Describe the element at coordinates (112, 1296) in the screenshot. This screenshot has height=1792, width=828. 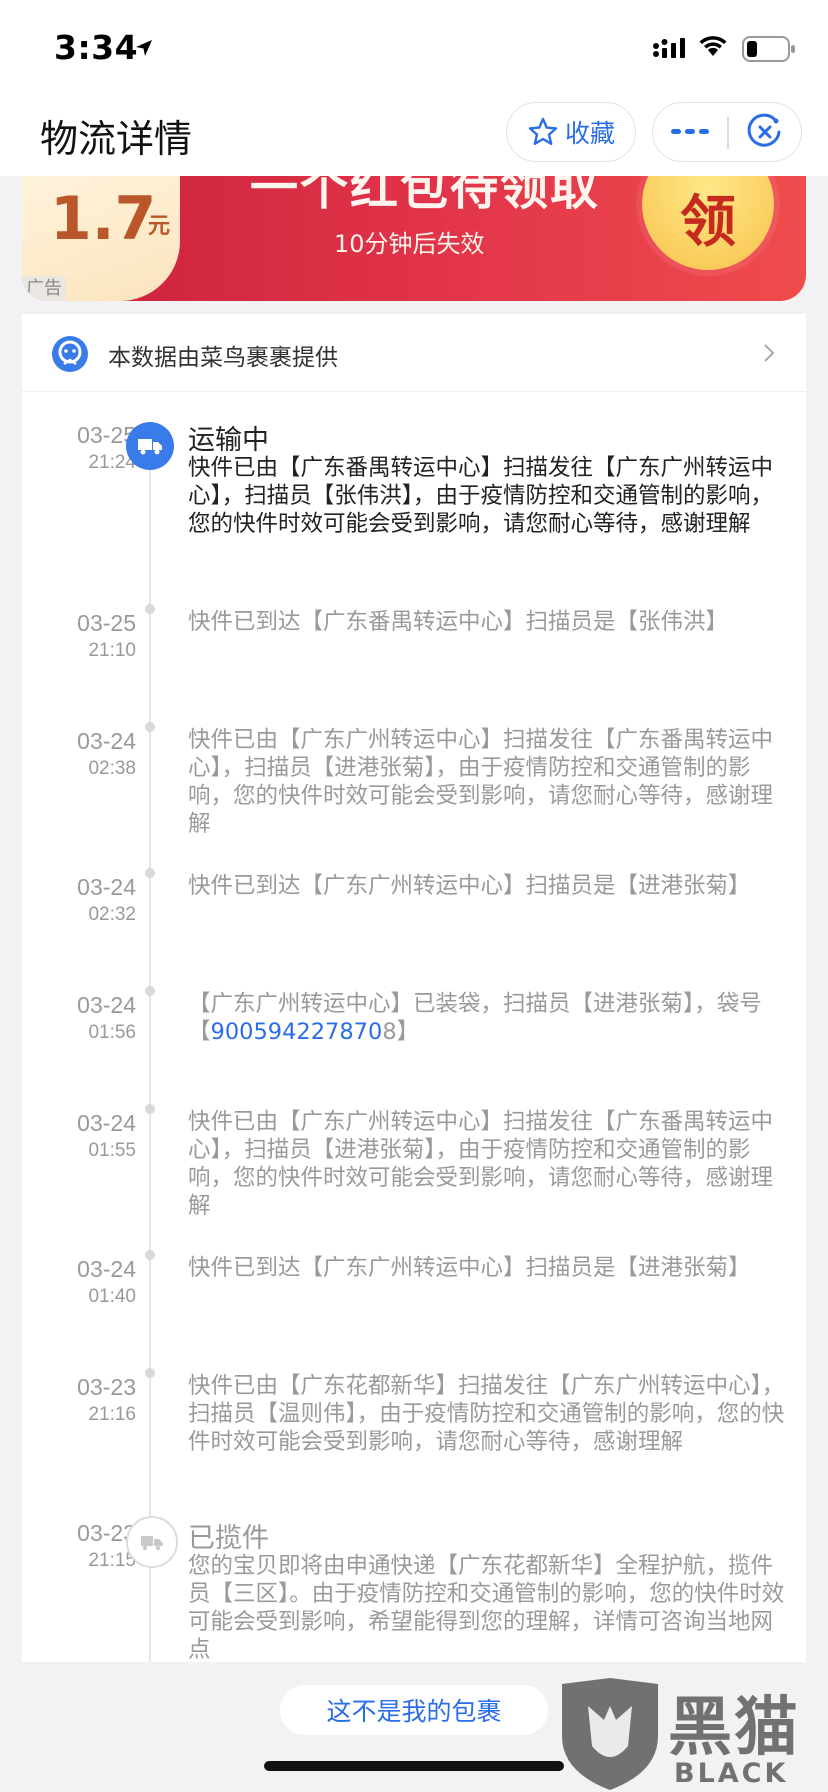
I see `event-time: 01:40` at that location.